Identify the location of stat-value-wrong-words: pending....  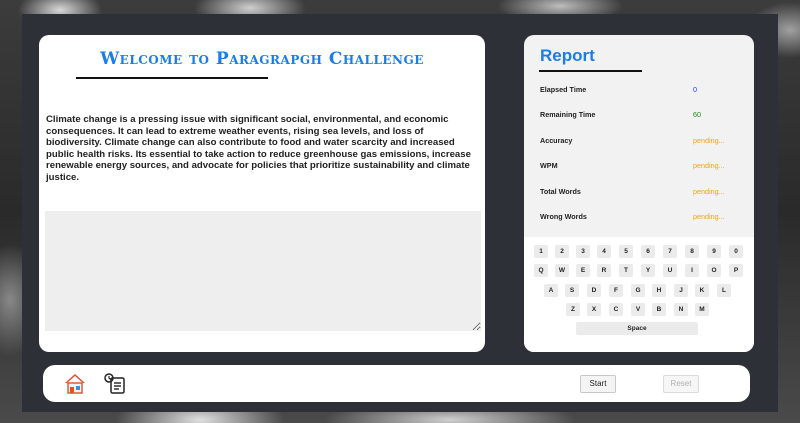
(709, 216).